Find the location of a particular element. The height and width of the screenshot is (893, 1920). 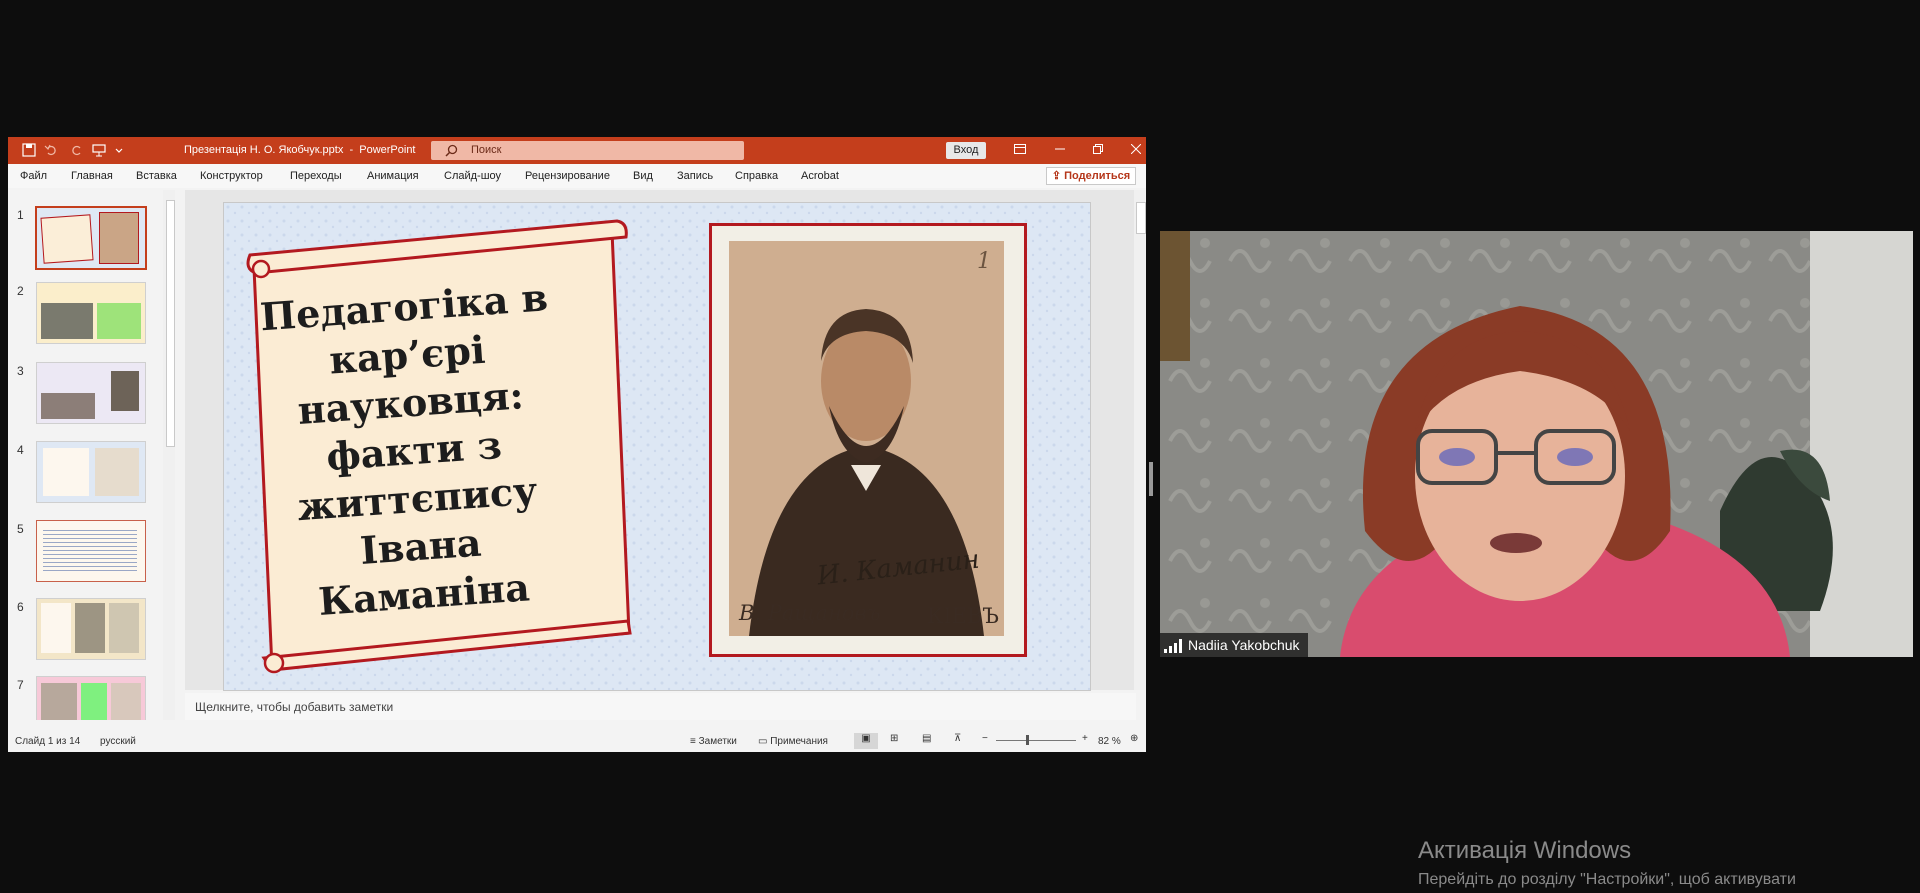

save-icon is located at coordinates (29, 150).